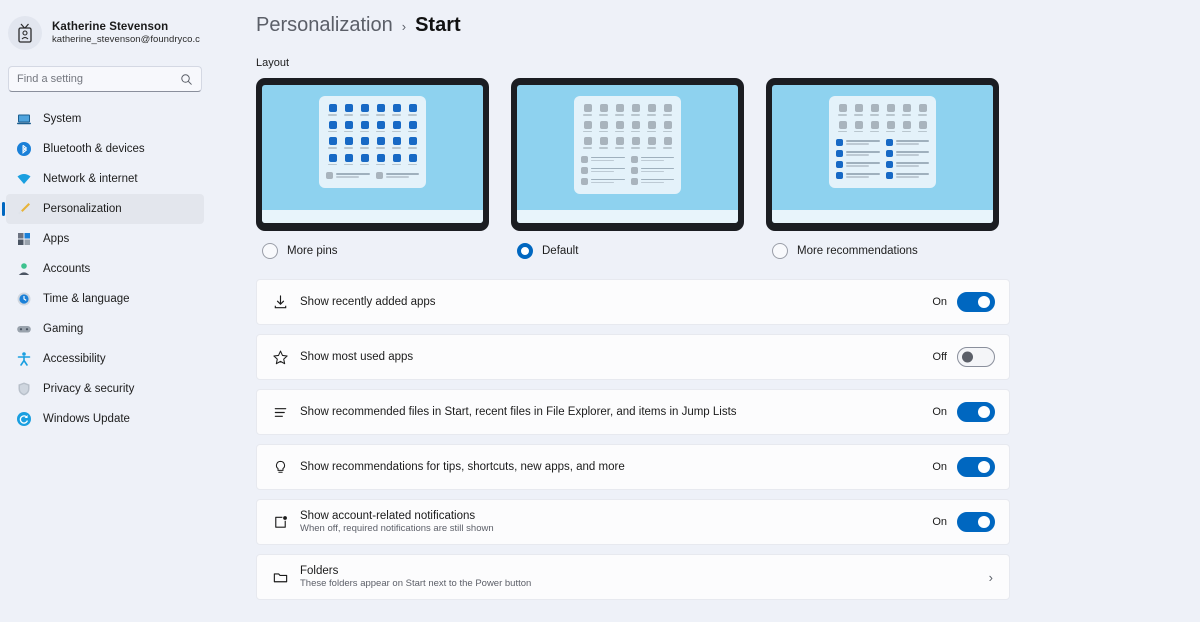  Describe the element at coordinates (24, 389) in the screenshot. I see `shield-icon` at that location.